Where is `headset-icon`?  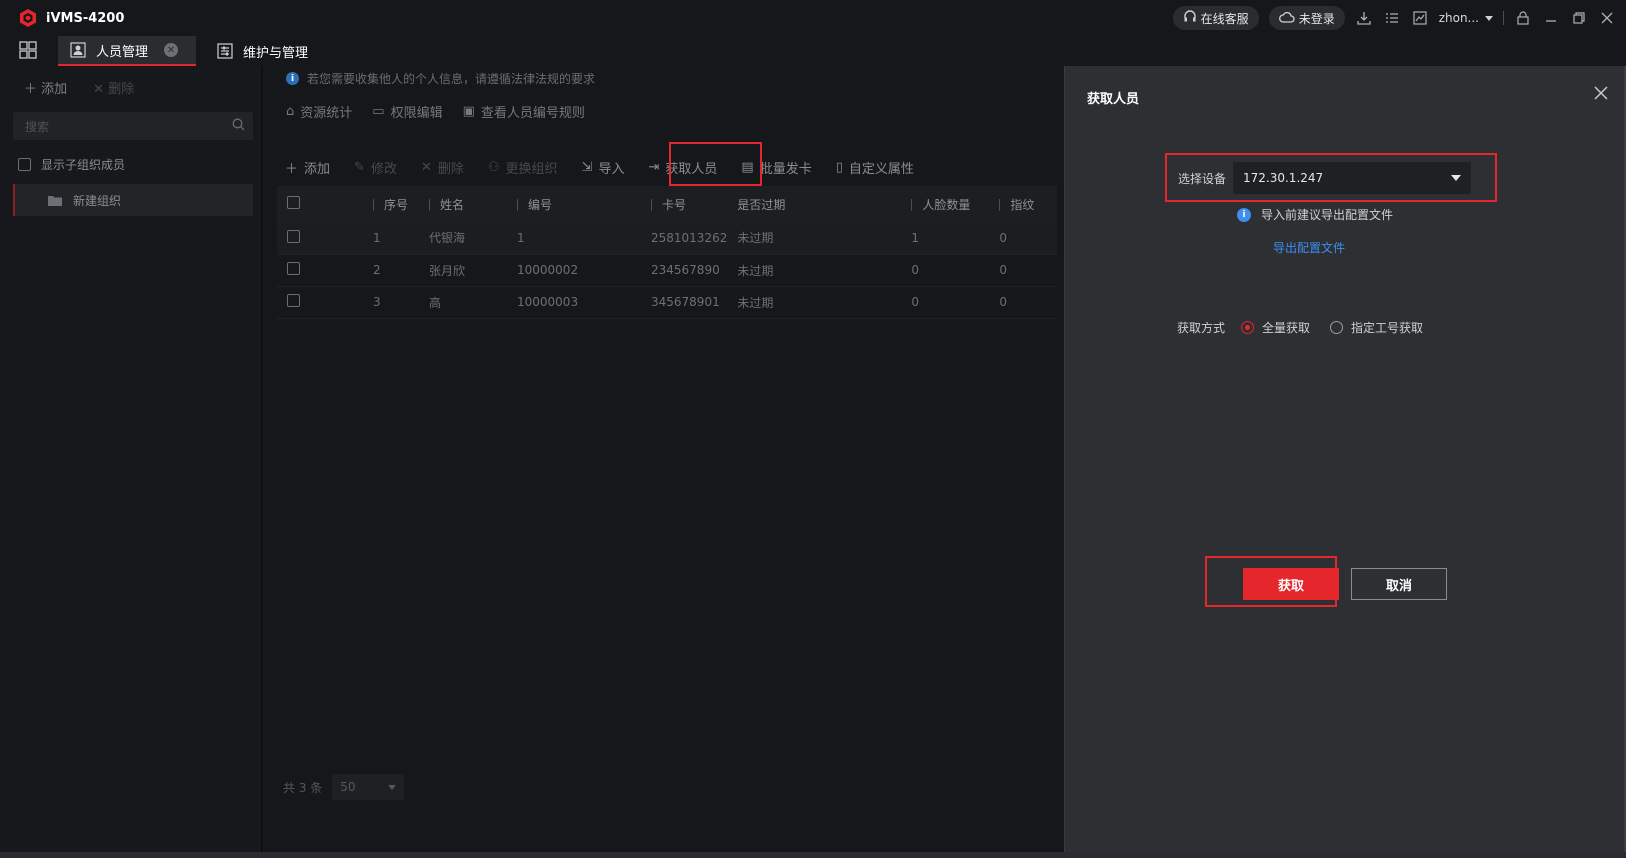
headset-icon is located at coordinates (1190, 18).